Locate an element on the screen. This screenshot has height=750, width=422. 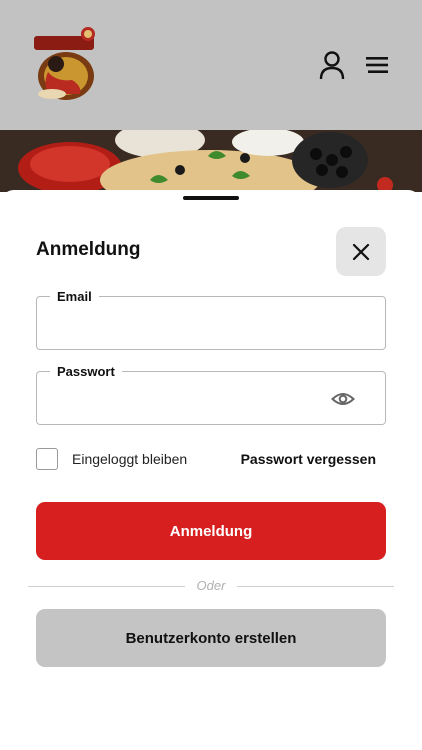
email-label: Email is located at coordinates (74, 297).